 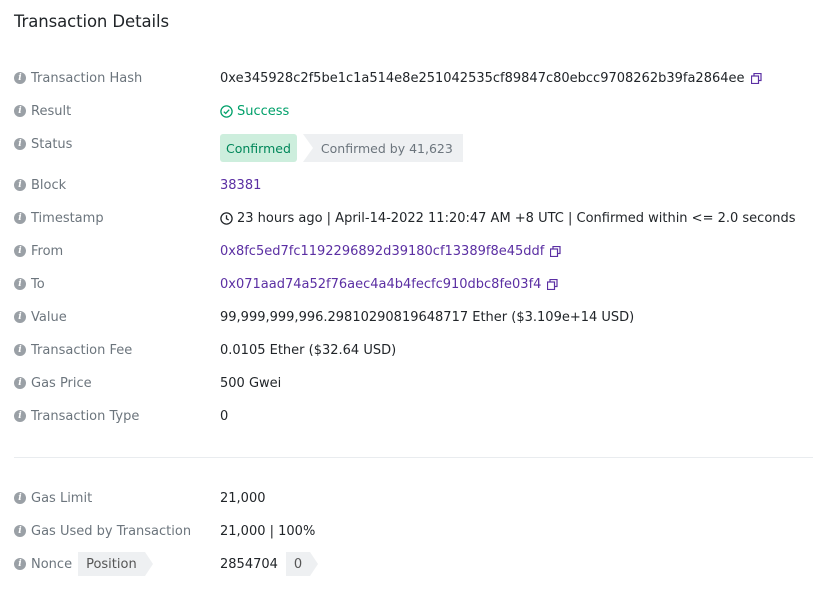 I want to click on label-result: Result, so click(x=51, y=111).